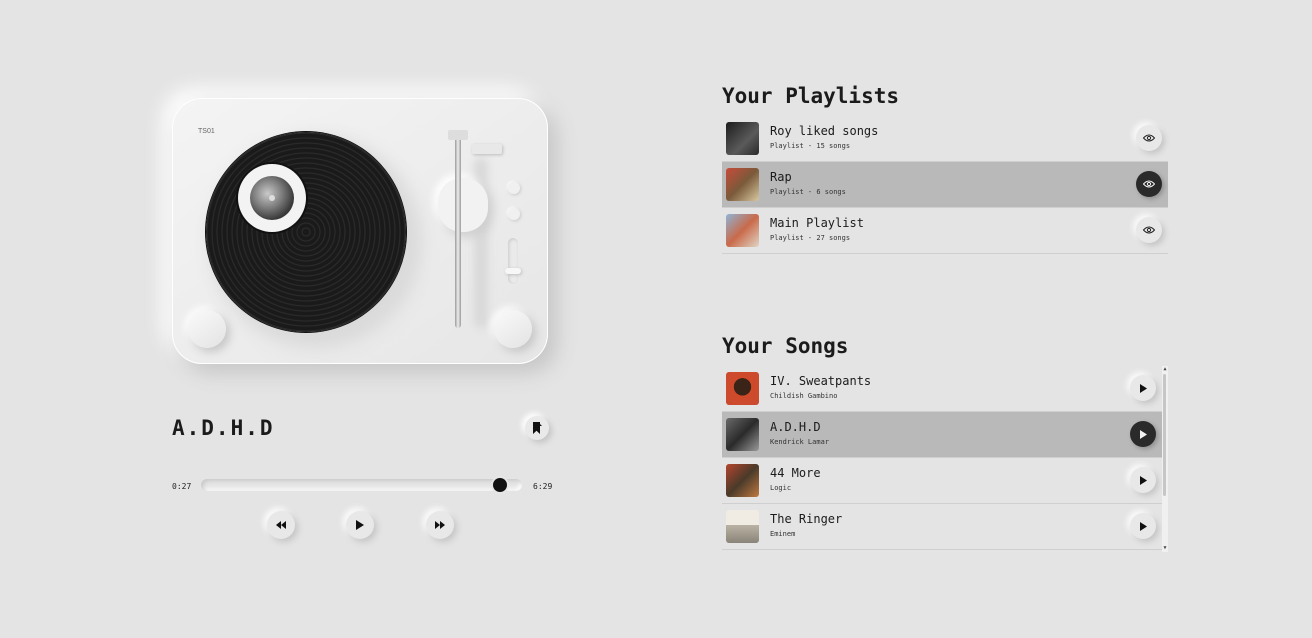 The image size is (1312, 638). I want to click on song-title: 44 More, so click(795, 473).